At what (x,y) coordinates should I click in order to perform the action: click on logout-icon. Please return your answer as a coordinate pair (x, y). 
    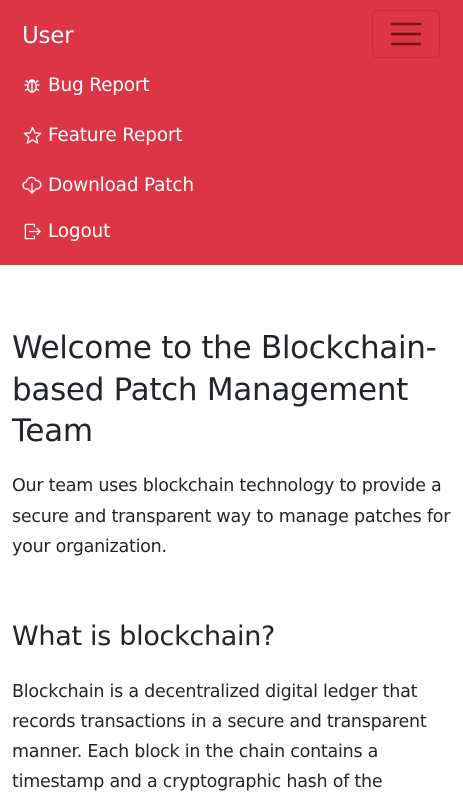
    Looking at the image, I should click on (32, 231).